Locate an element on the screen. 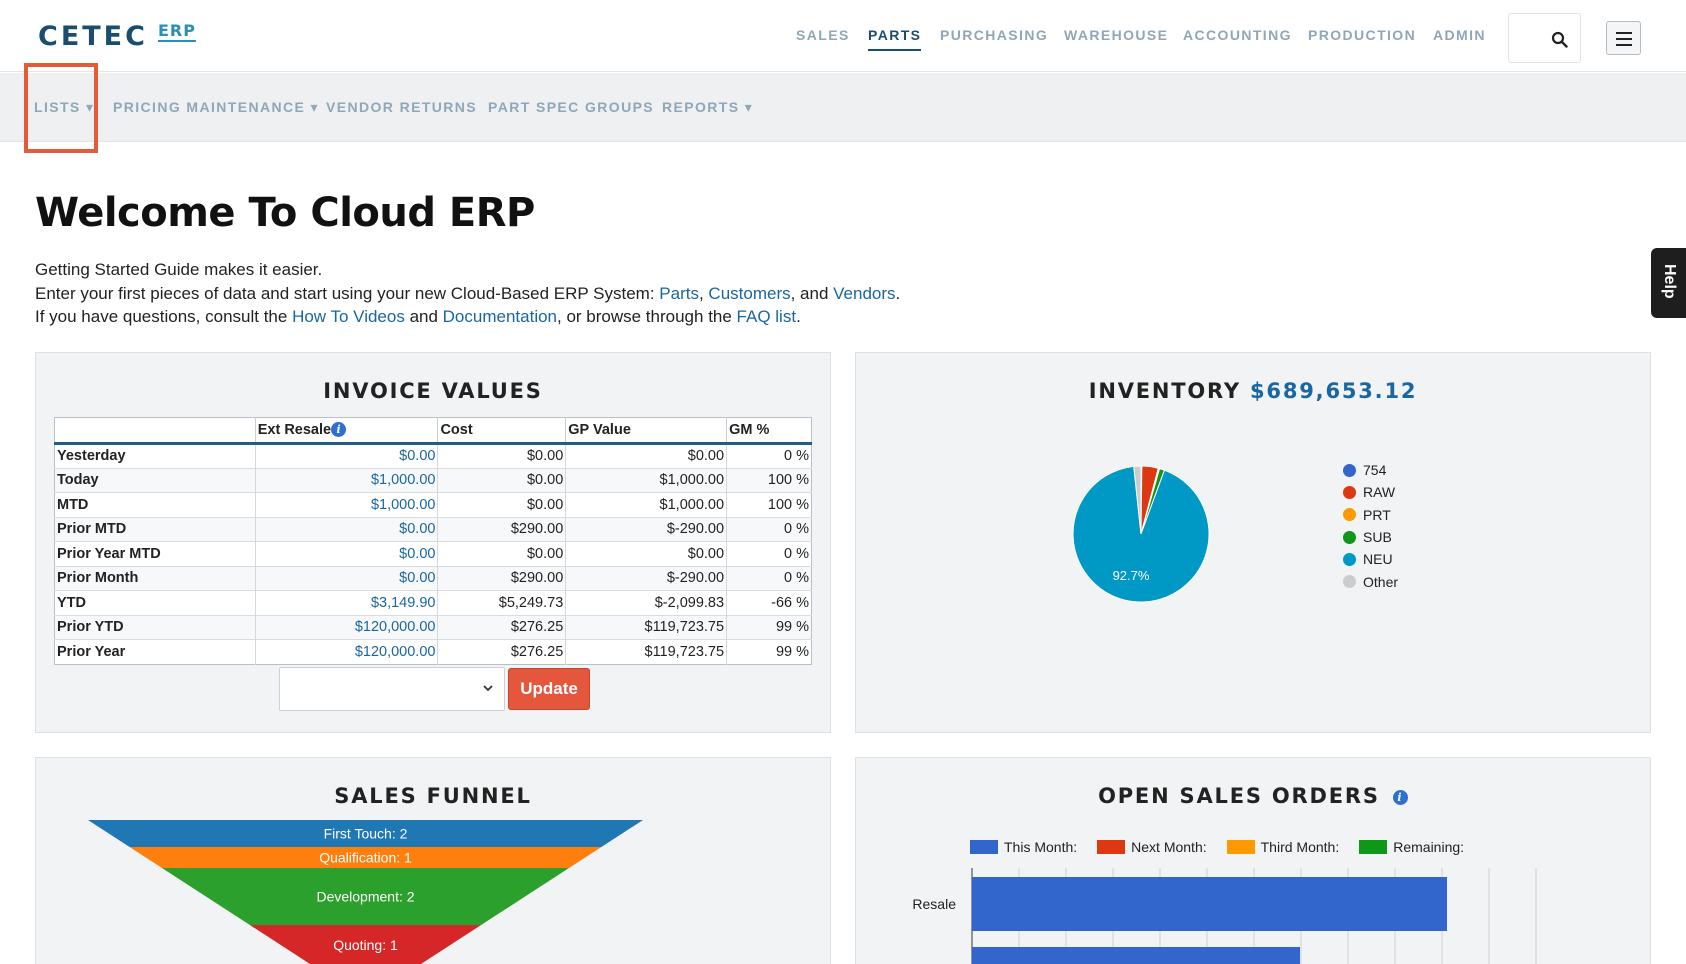 The height and width of the screenshot is (964, 1686). faq-list-link: FAQ list is located at coordinates (767, 316).